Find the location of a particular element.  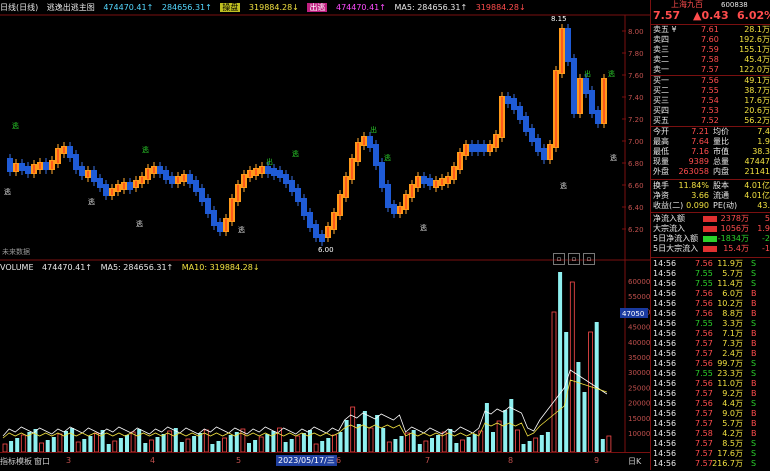

ask-row: 卖二 7.58 45.4万 is located at coordinates (711, 59).